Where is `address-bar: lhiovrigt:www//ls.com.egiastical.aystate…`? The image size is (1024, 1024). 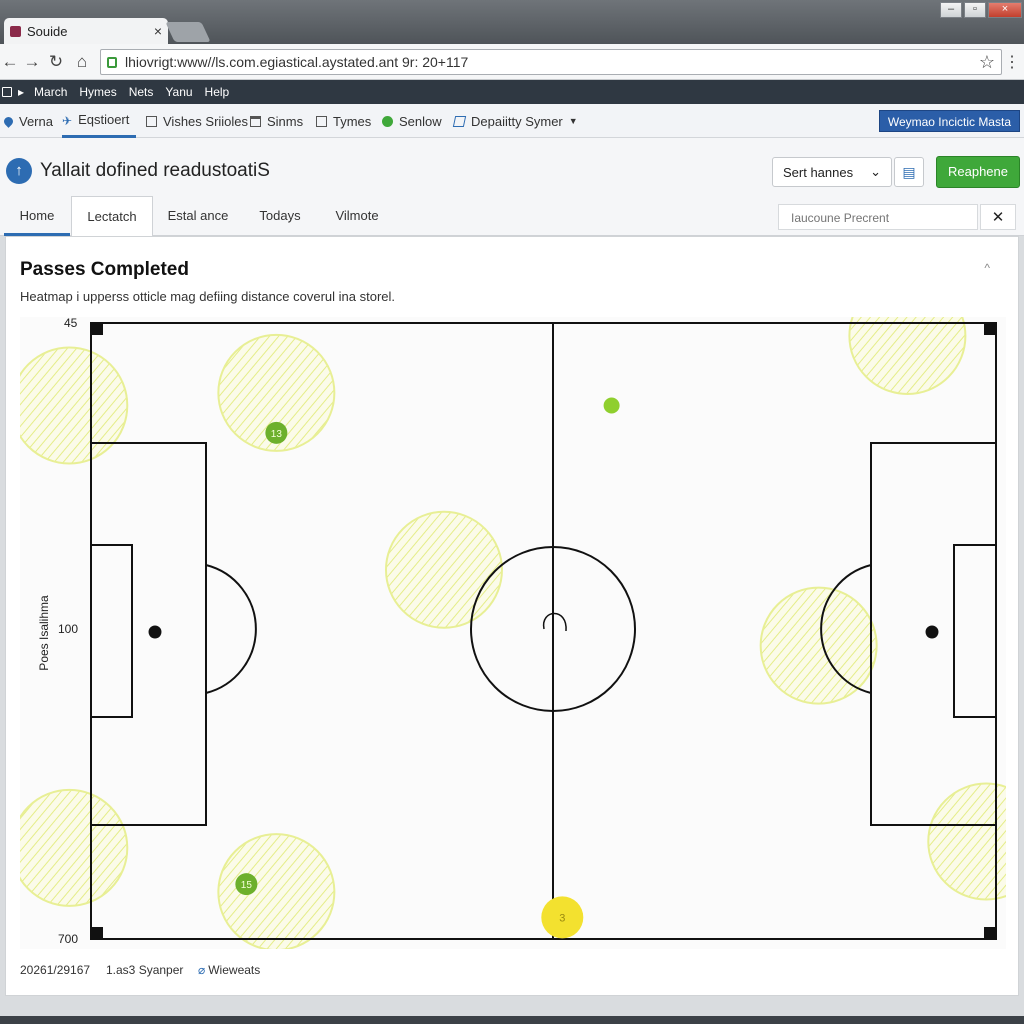
address-bar: lhiovrigt:www//ls.com.egiastical.aystate… is located at coordinates (551, 62).